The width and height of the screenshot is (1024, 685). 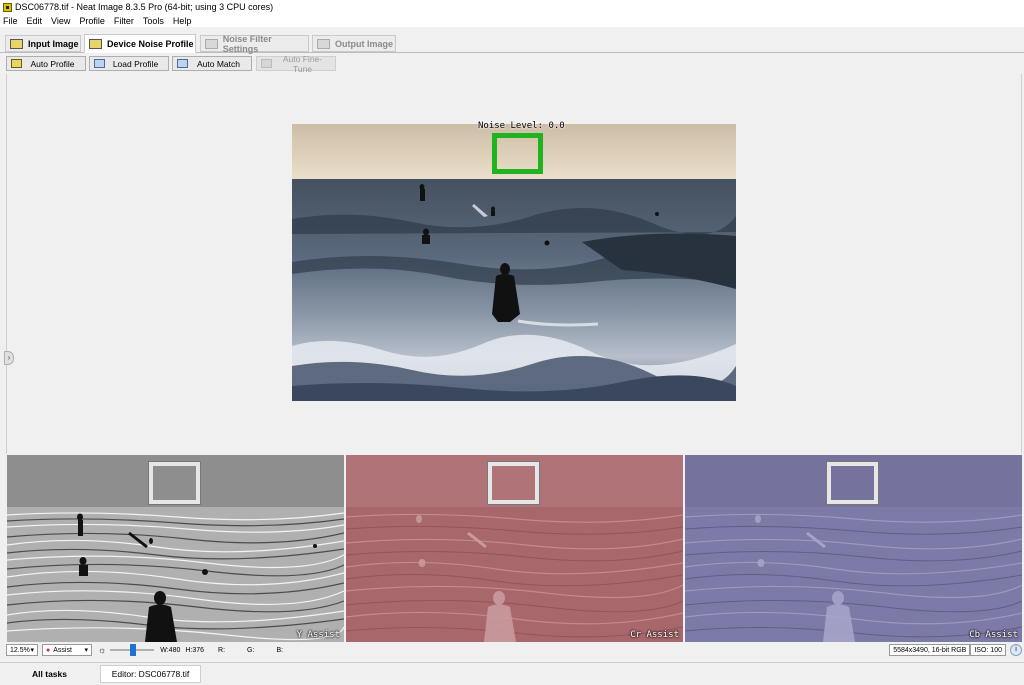 I want to click on tab-noise-filter-settings: Noise Filter Settings, so click(x=254, y=43).